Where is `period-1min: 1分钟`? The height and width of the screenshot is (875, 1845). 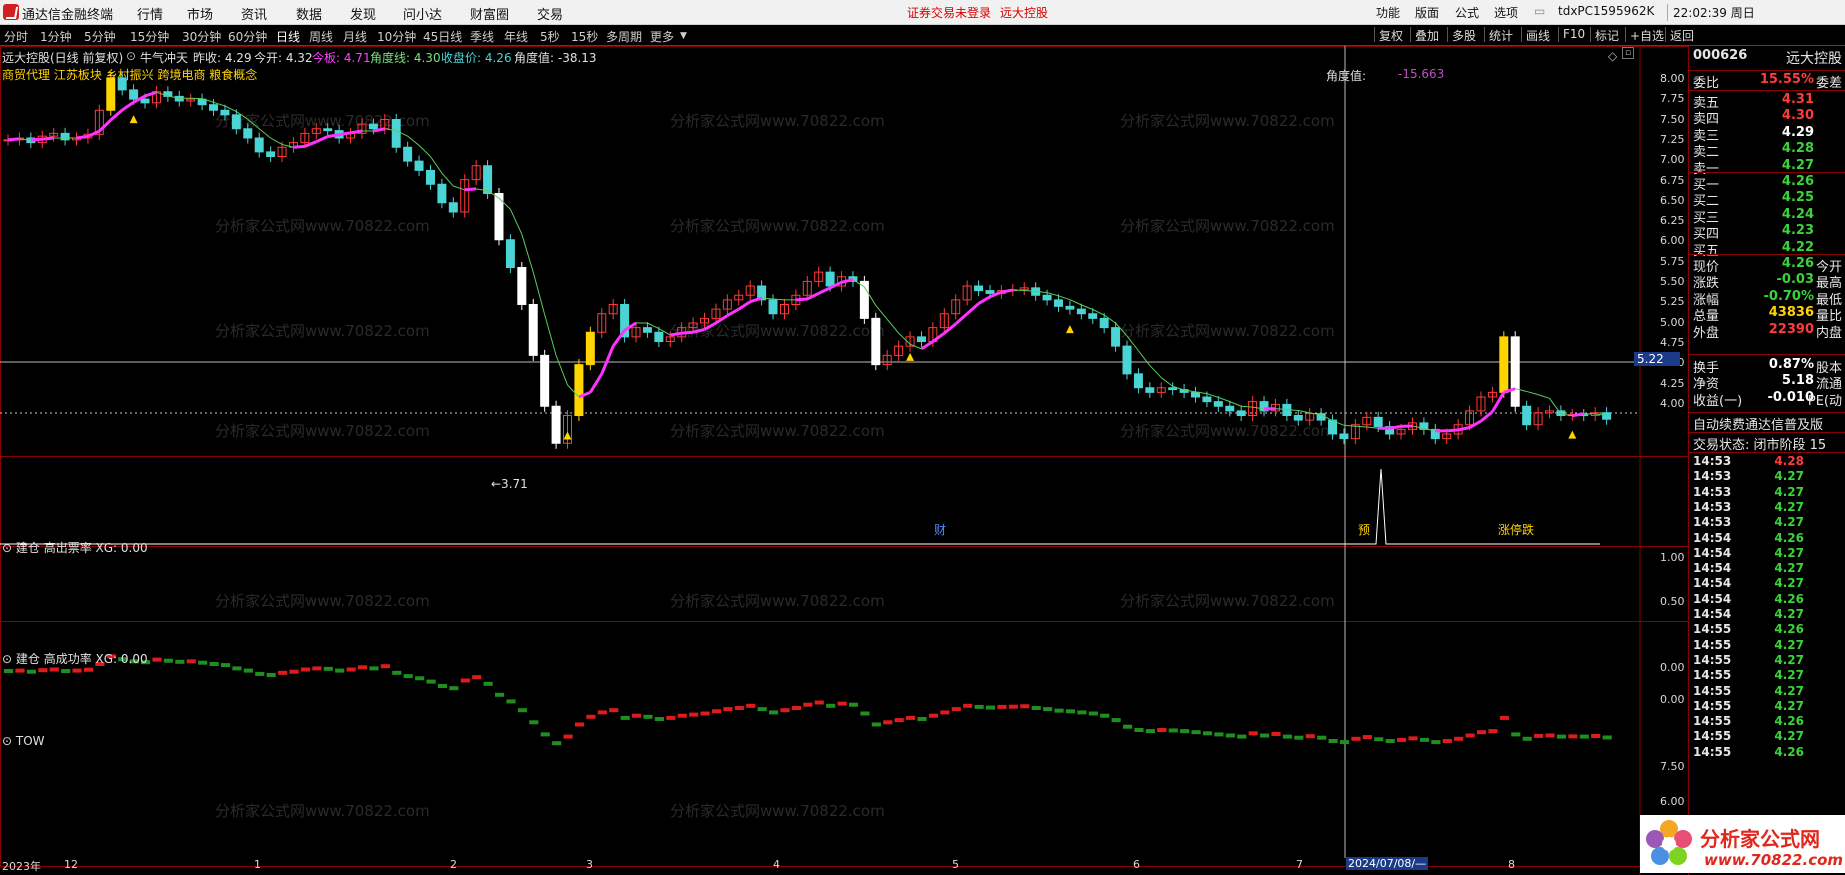
period-1min: 1分钟 is located at coordinates (56, 36).